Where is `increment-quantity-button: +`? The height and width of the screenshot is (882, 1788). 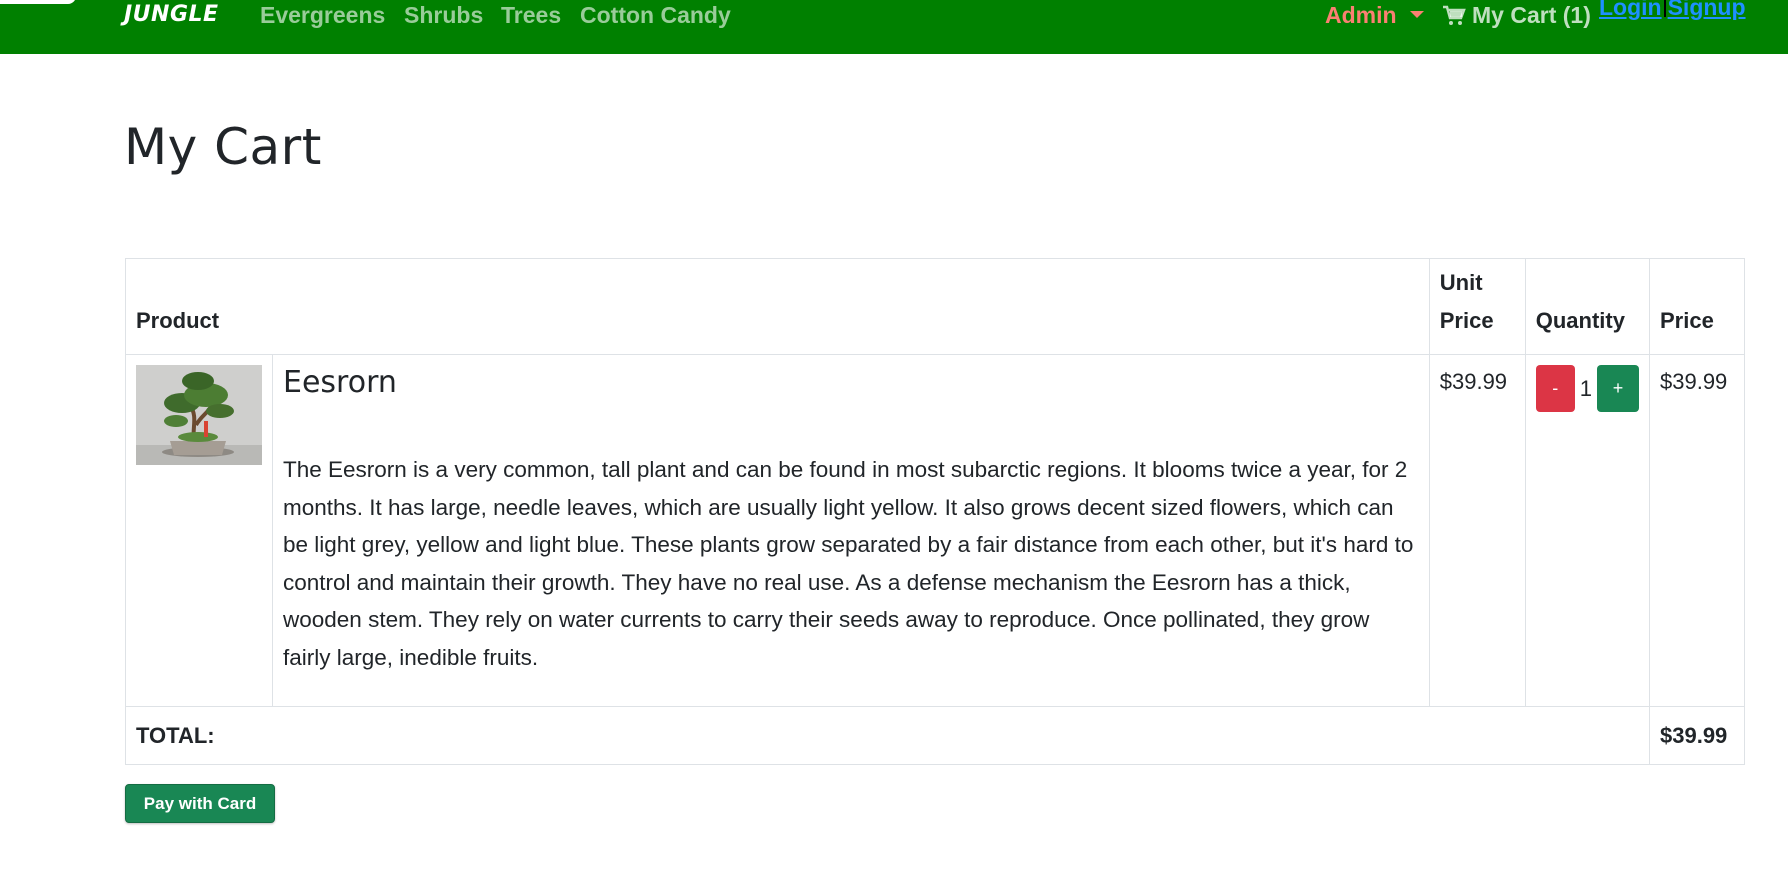 increment-quantity-button: + is located at coordinates (1618, 388).